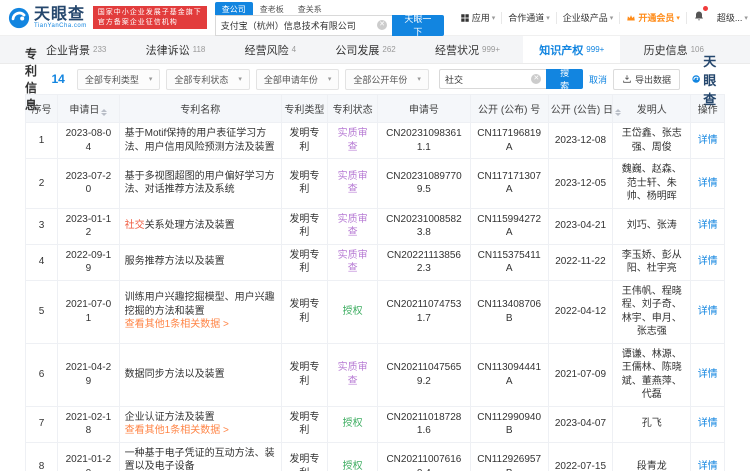 This screenshot has height=471, width=750. What do you see at coordinates (19, 17) in the screenshot?
I see `tianyancha-logo-icon` at bounding box center [19, 17].